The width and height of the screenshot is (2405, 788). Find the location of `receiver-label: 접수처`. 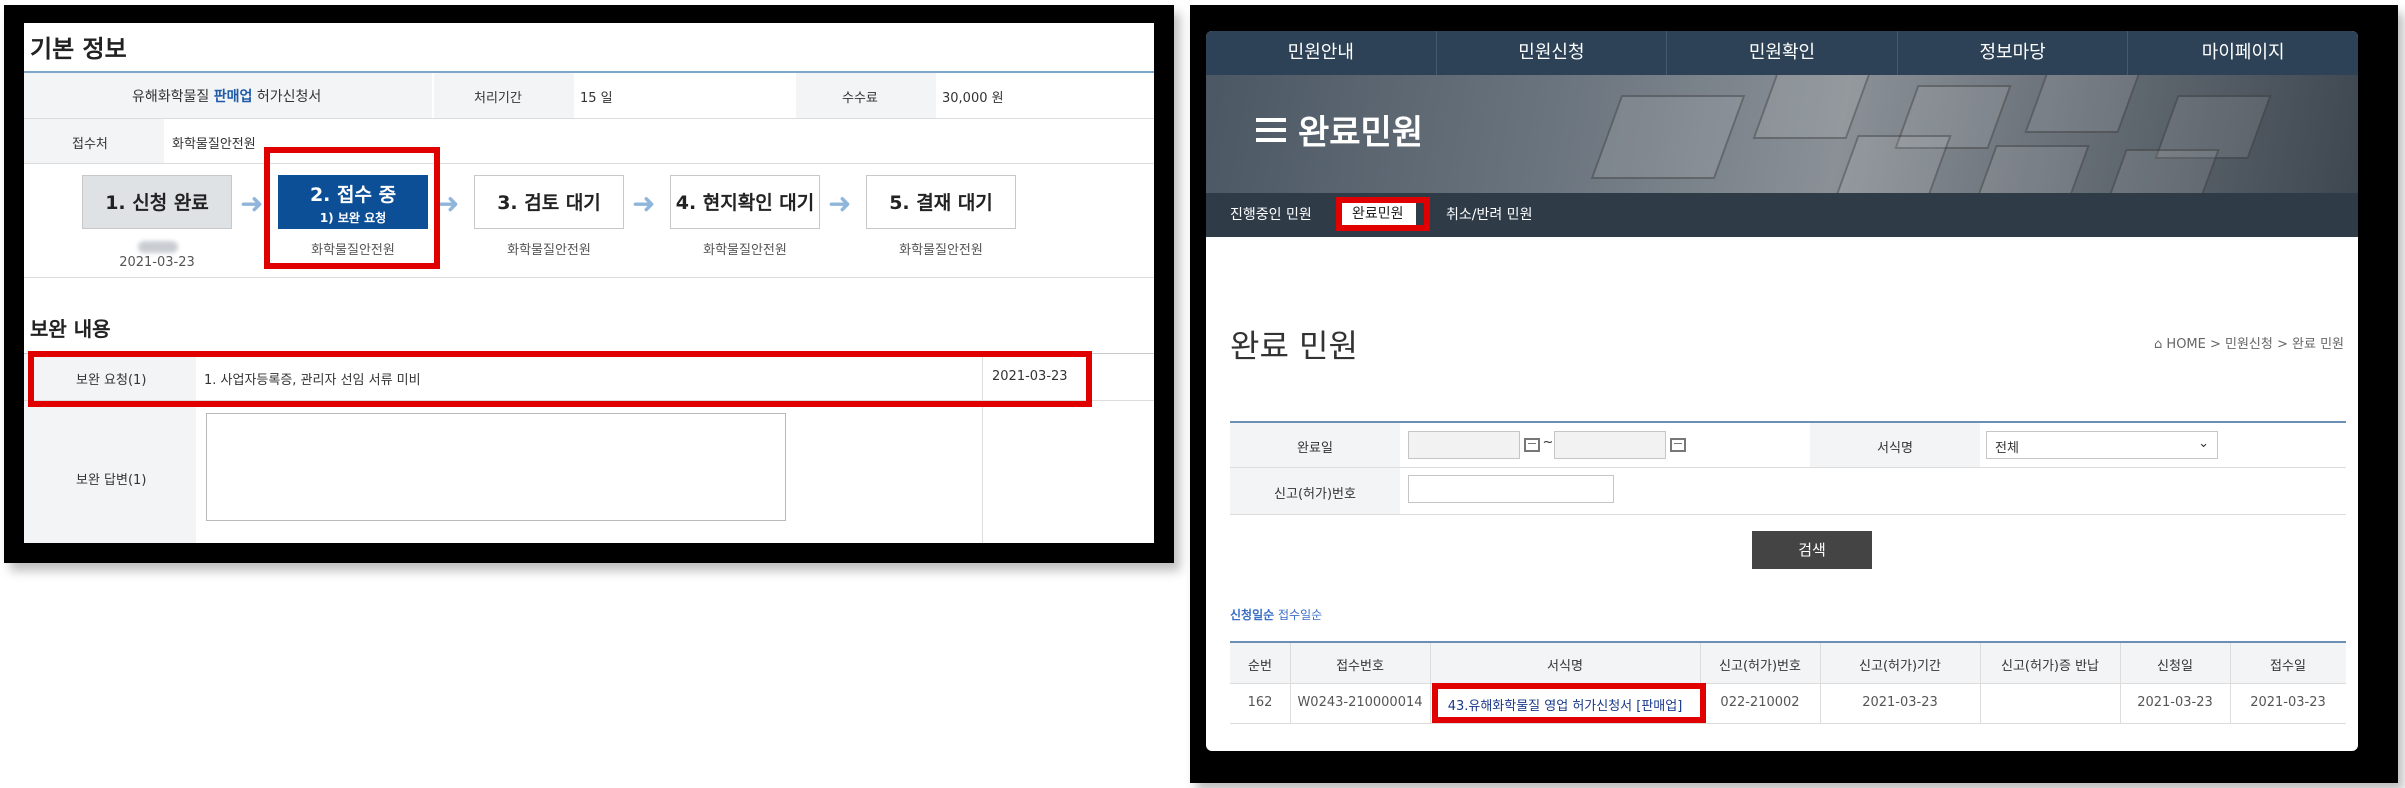

receiver-label: 접수처 is located at coordinates (90, 144).